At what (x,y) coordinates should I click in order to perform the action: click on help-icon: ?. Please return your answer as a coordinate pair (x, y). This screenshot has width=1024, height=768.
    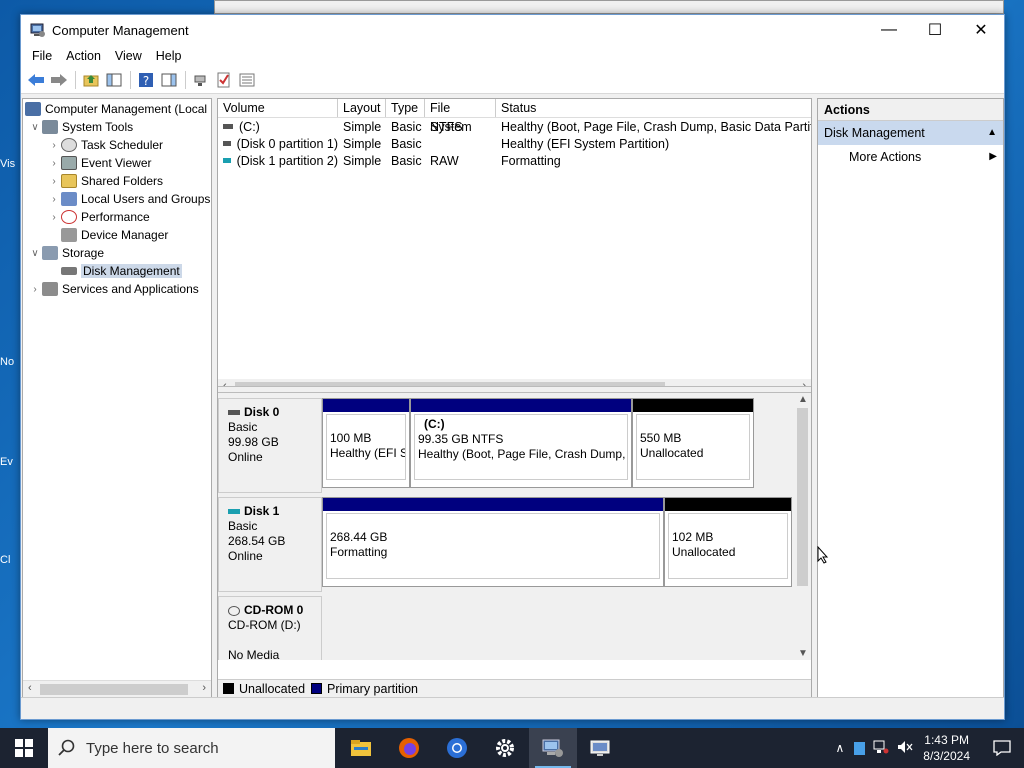
    Looking at the image, I should click on (146, 80).